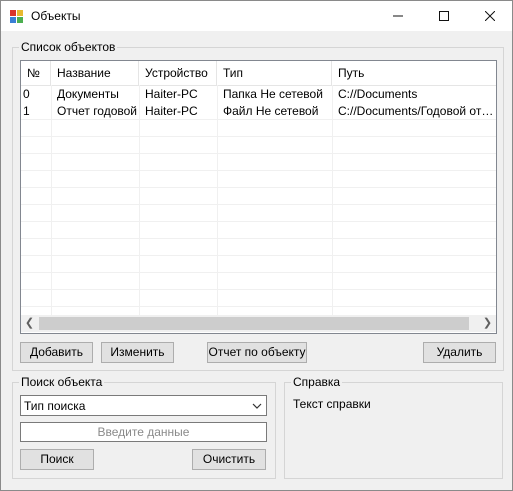 The width and height of the screenshot is (513, 491). I want to click on add-button: Добавить, so click(56, 352).